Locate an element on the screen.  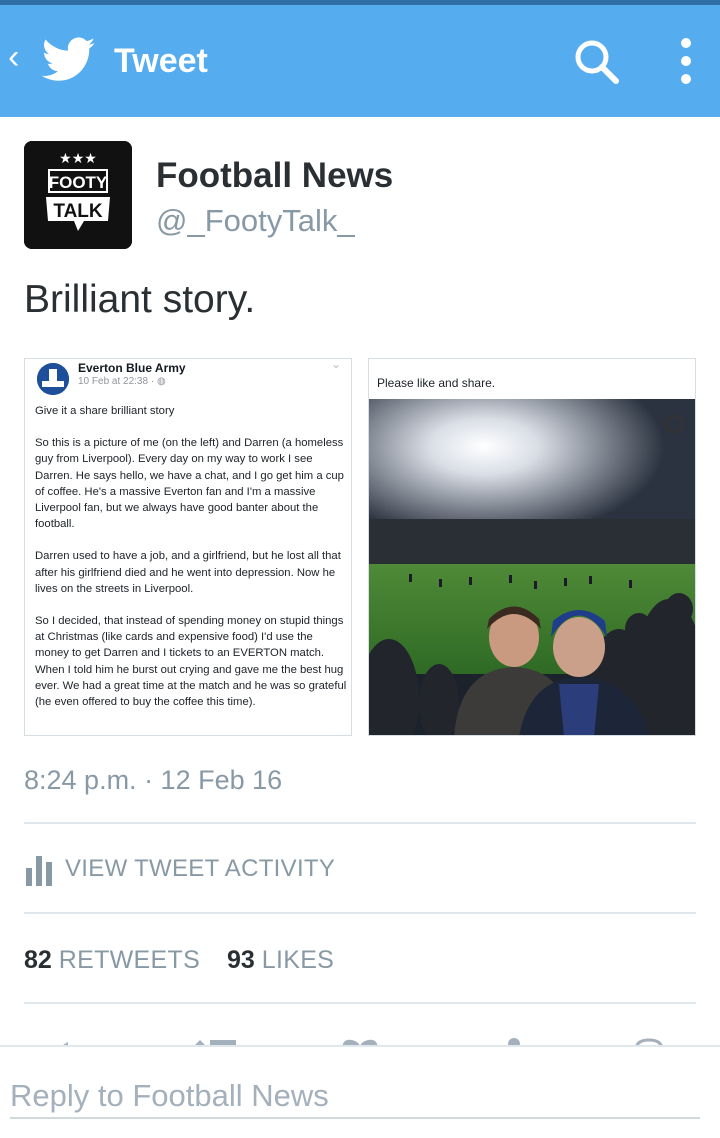
post-page-name: Everton Blue Army is located at coordinates (132, 368).